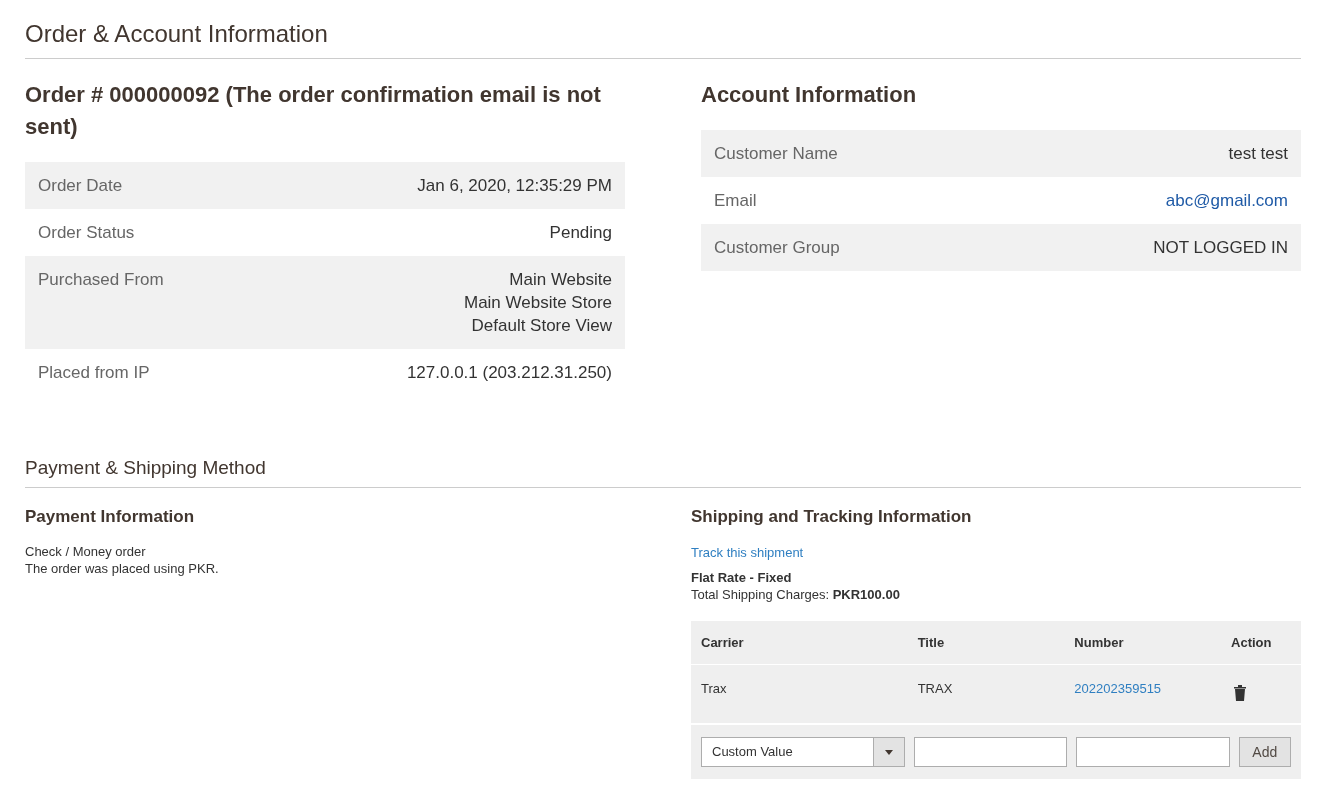  Describe the element at coordinates (1220, 248) in the screenshot. I see `row-value: NOT LOGGED IN` at that location.